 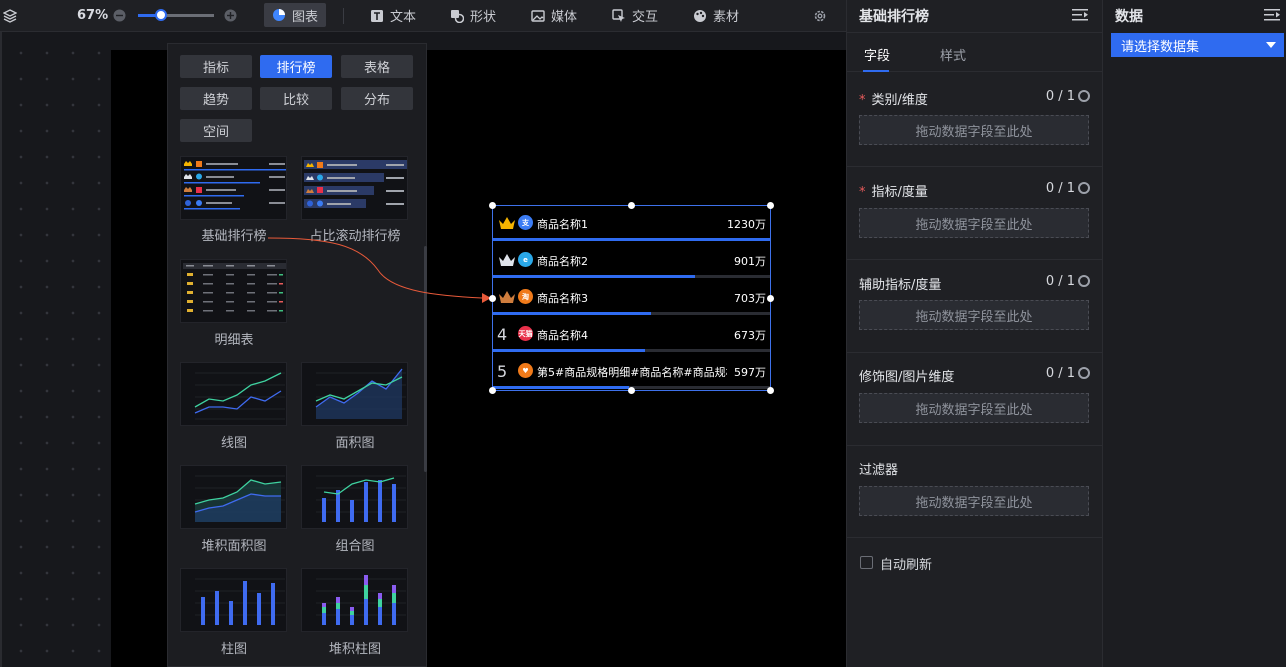 I want to click on active-tab-indicator, so click(x=876, y=71).